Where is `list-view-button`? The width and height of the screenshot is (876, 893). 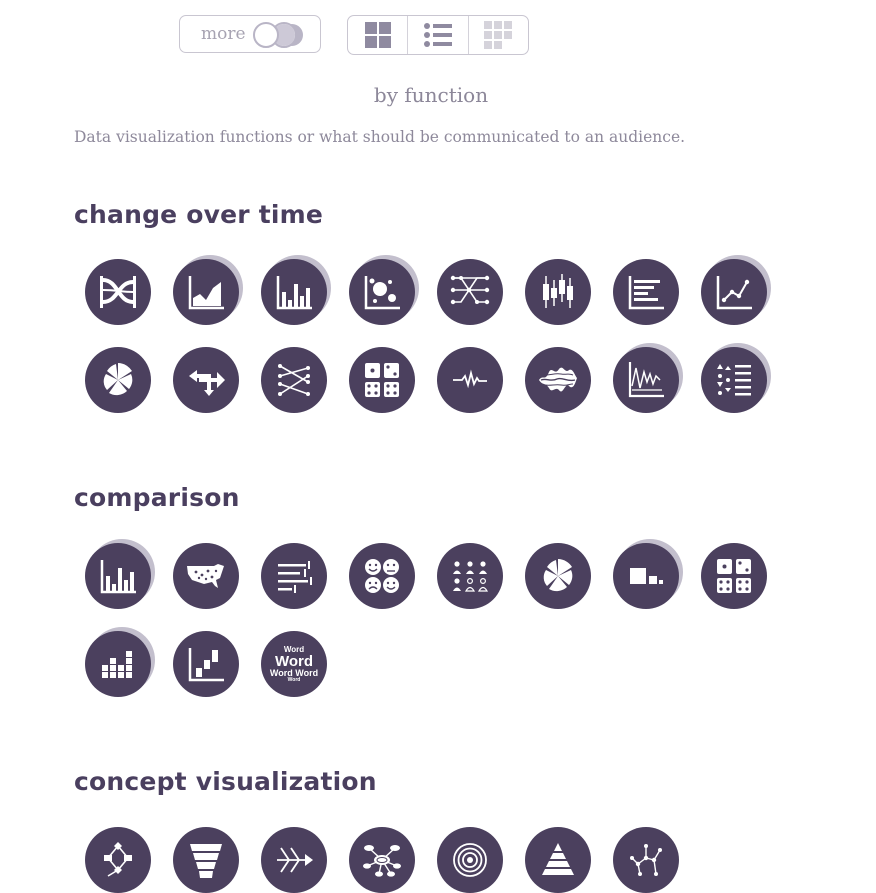 list-view-button is located at coordinates (438, 35).